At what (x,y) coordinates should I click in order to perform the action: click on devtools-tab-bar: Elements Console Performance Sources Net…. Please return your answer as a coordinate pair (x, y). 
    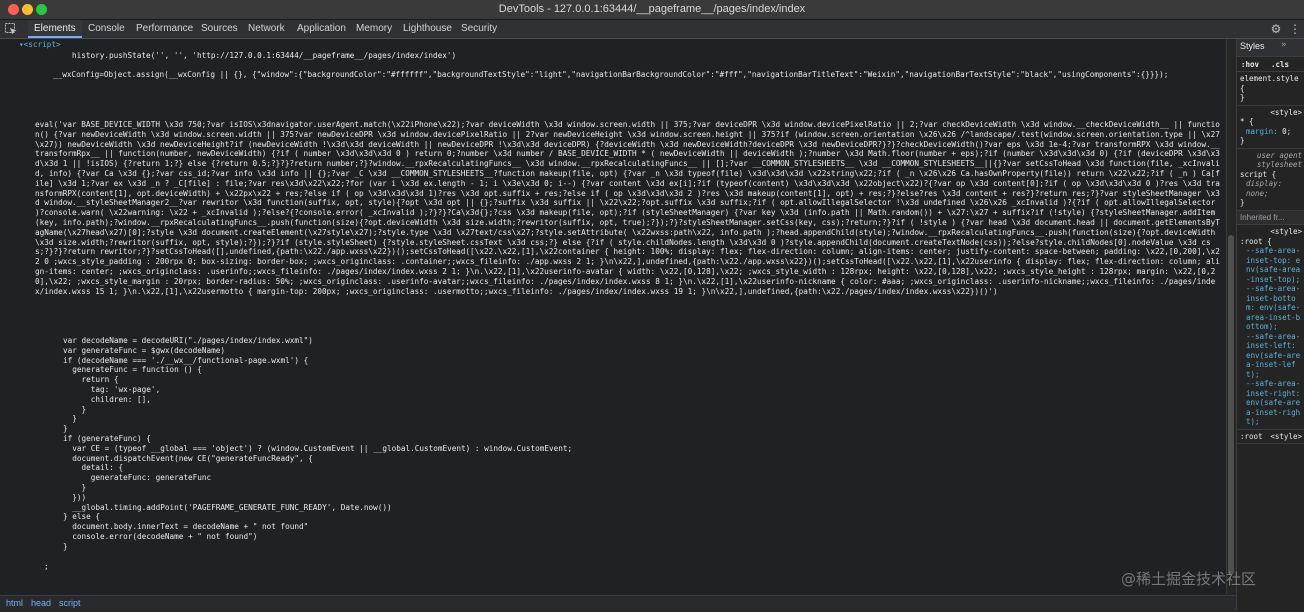
    Looking at the image, I should click on (652, 29).